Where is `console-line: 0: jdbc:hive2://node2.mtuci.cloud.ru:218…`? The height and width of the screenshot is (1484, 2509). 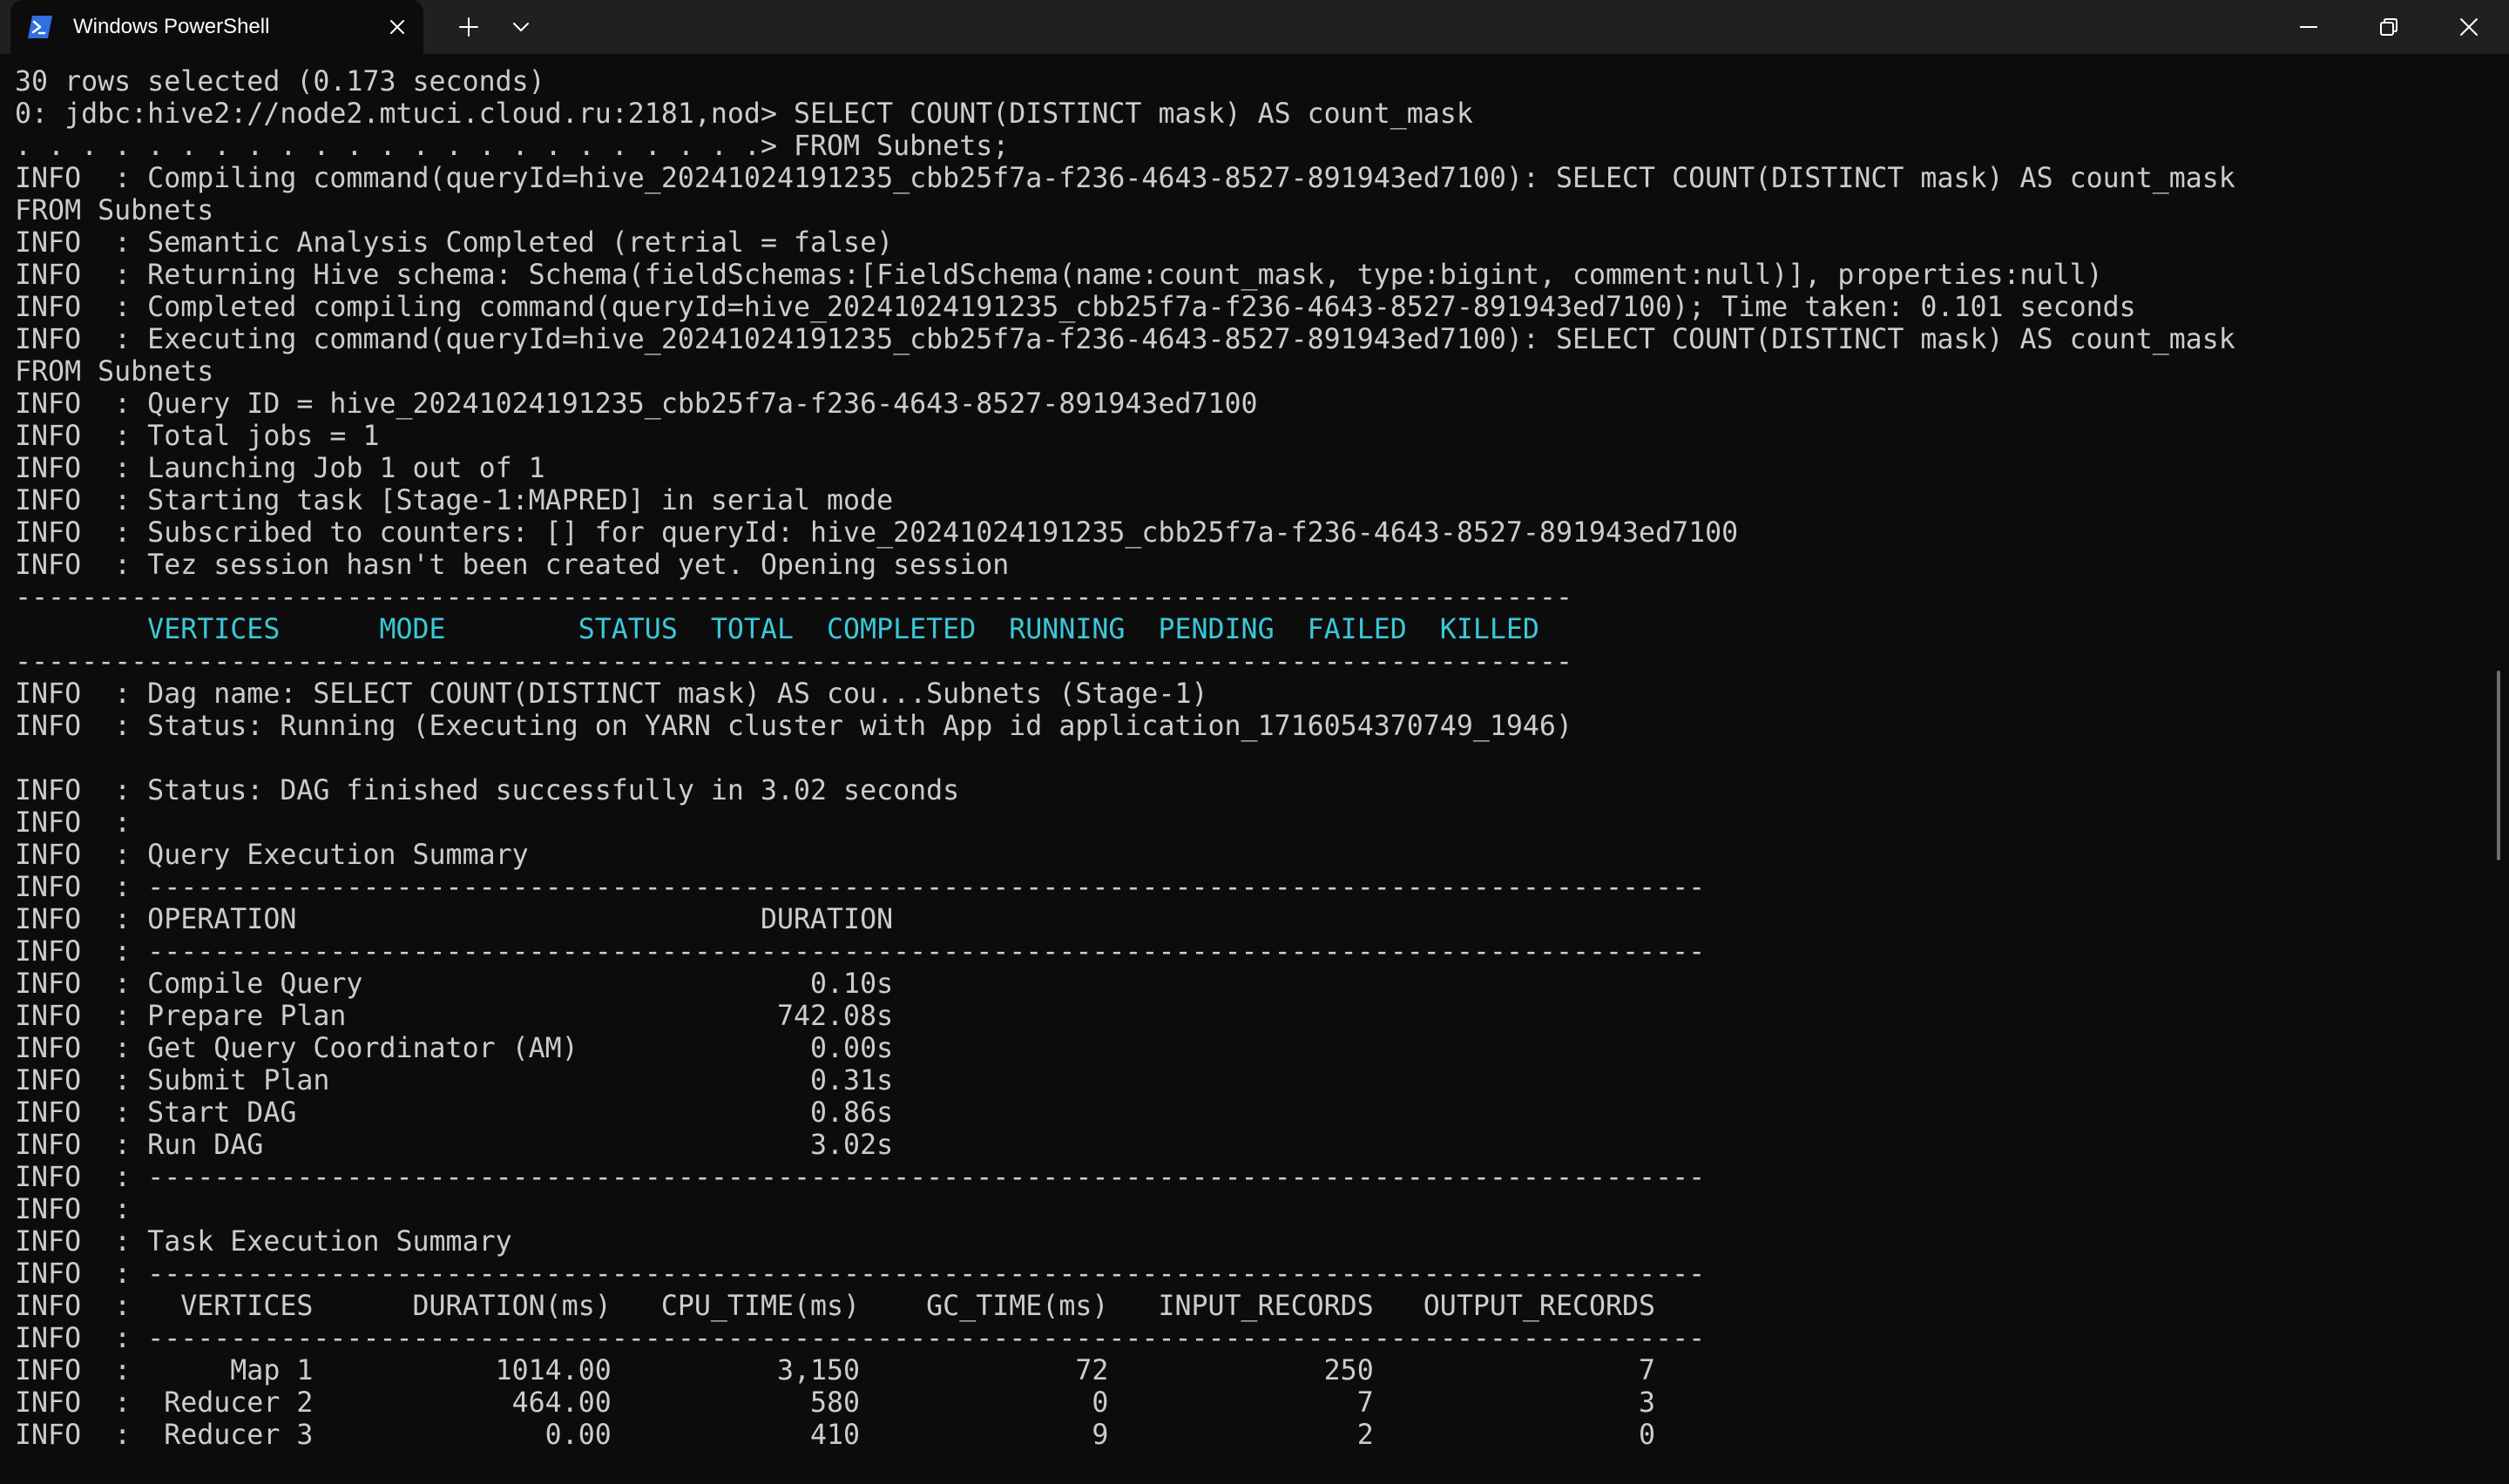 console-line: 0: jdbc:hive2://node2.mtuci.cloud.ru:218… is located at coordinates (744, 114).